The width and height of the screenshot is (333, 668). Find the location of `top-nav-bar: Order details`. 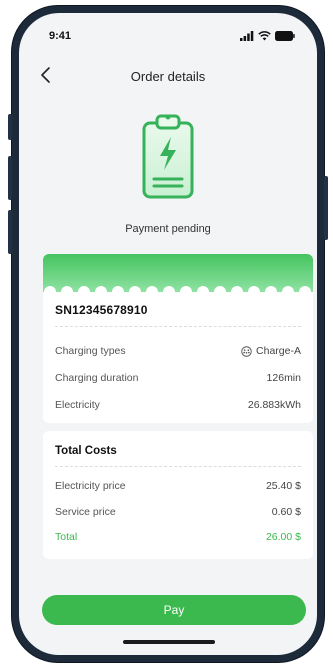

top-nav-bar: Order details is located at coordinates (168, 74).